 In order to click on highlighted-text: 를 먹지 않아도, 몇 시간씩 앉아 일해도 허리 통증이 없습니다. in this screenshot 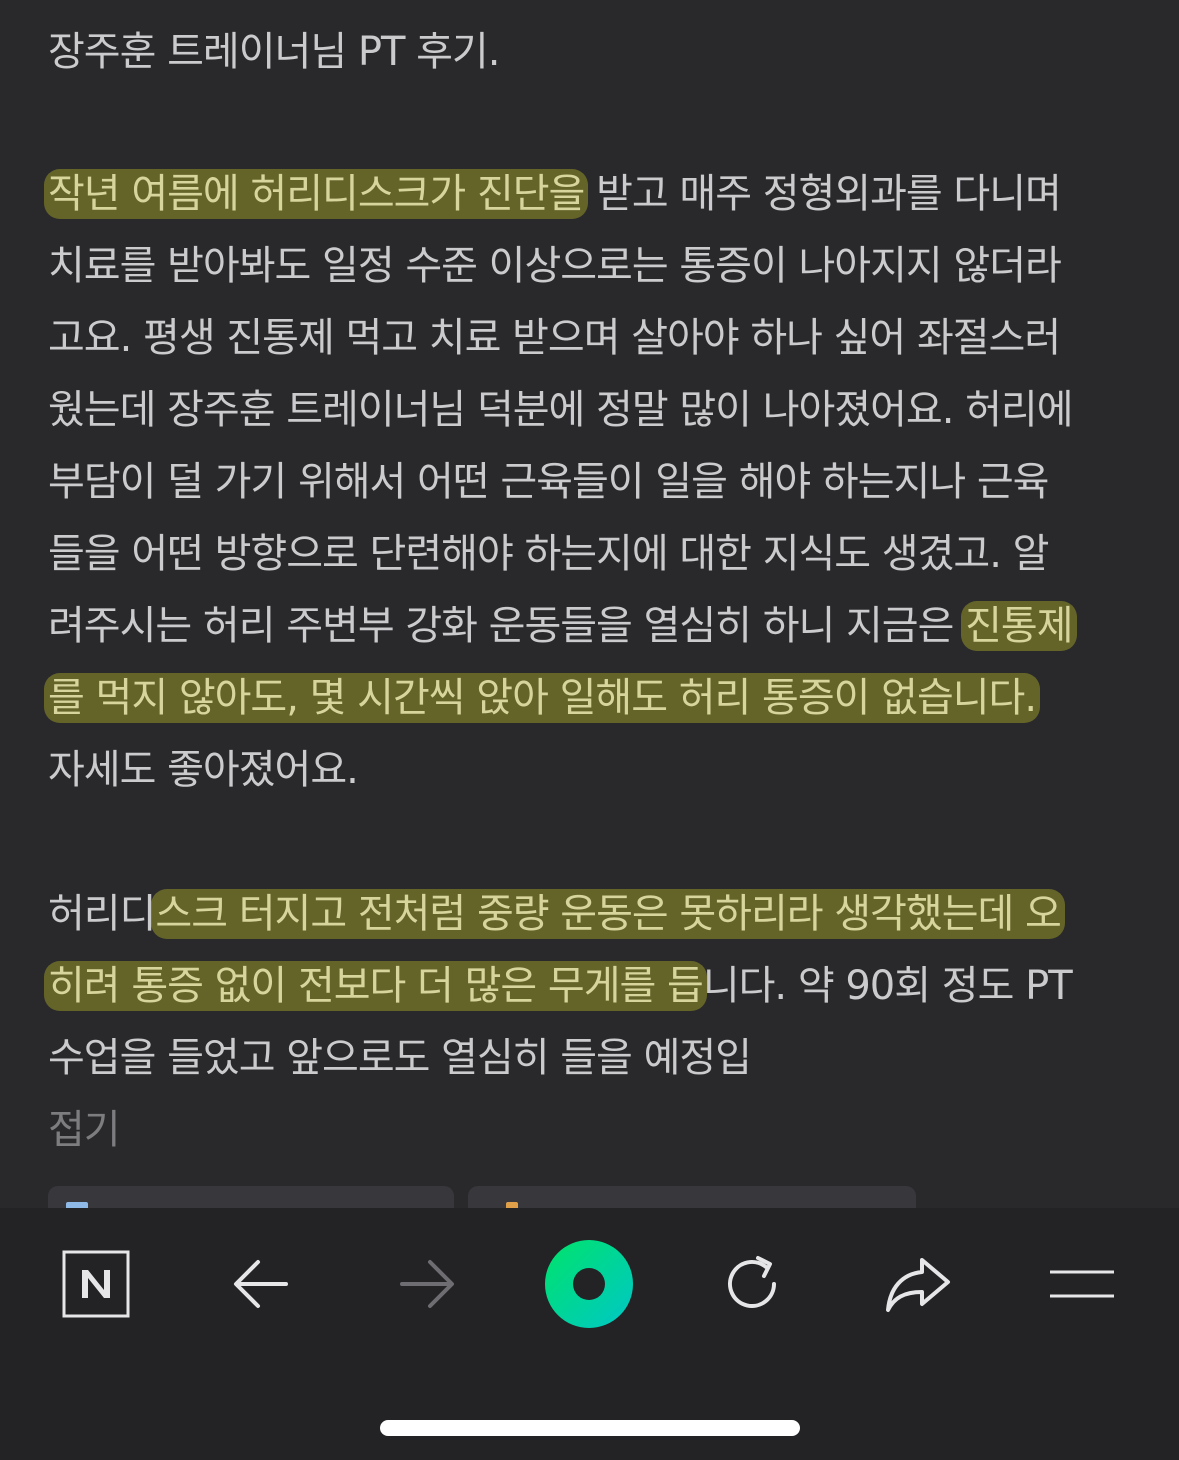, I will do `click(542, 698)`.